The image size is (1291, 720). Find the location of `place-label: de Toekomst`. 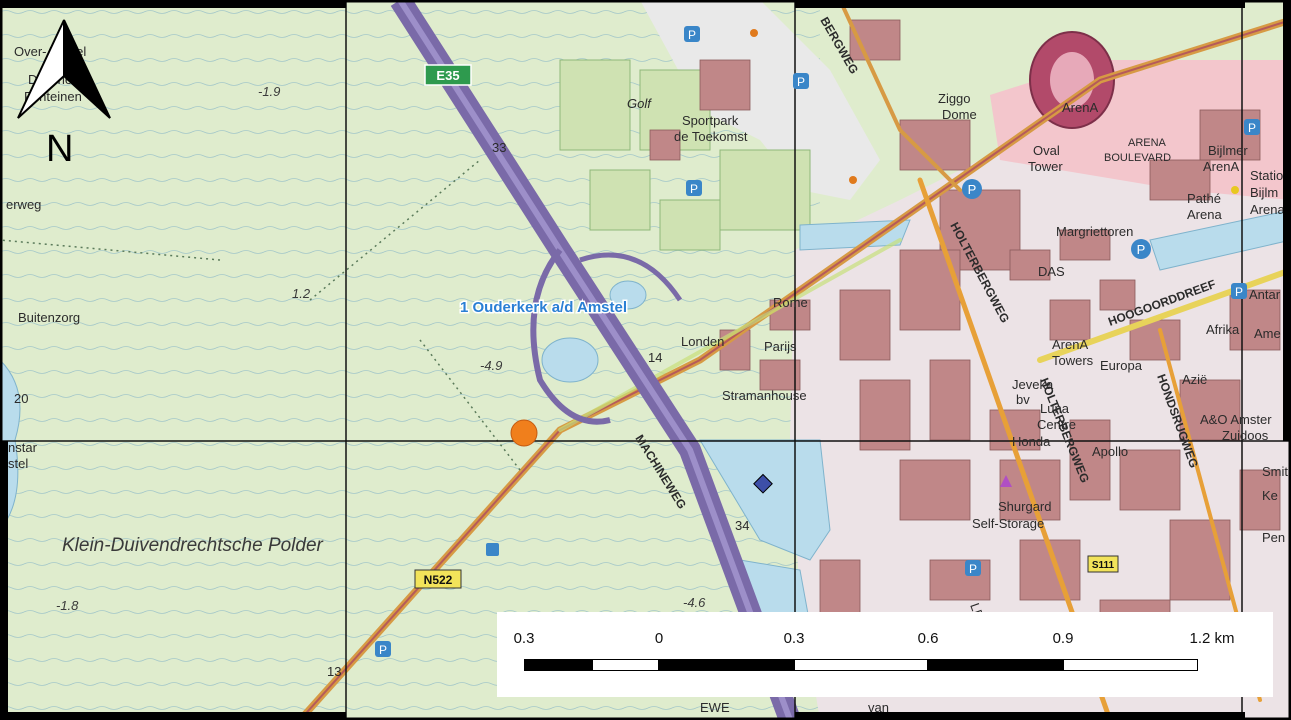

place-label: de Toekomst is located at coordinates (711, 136).